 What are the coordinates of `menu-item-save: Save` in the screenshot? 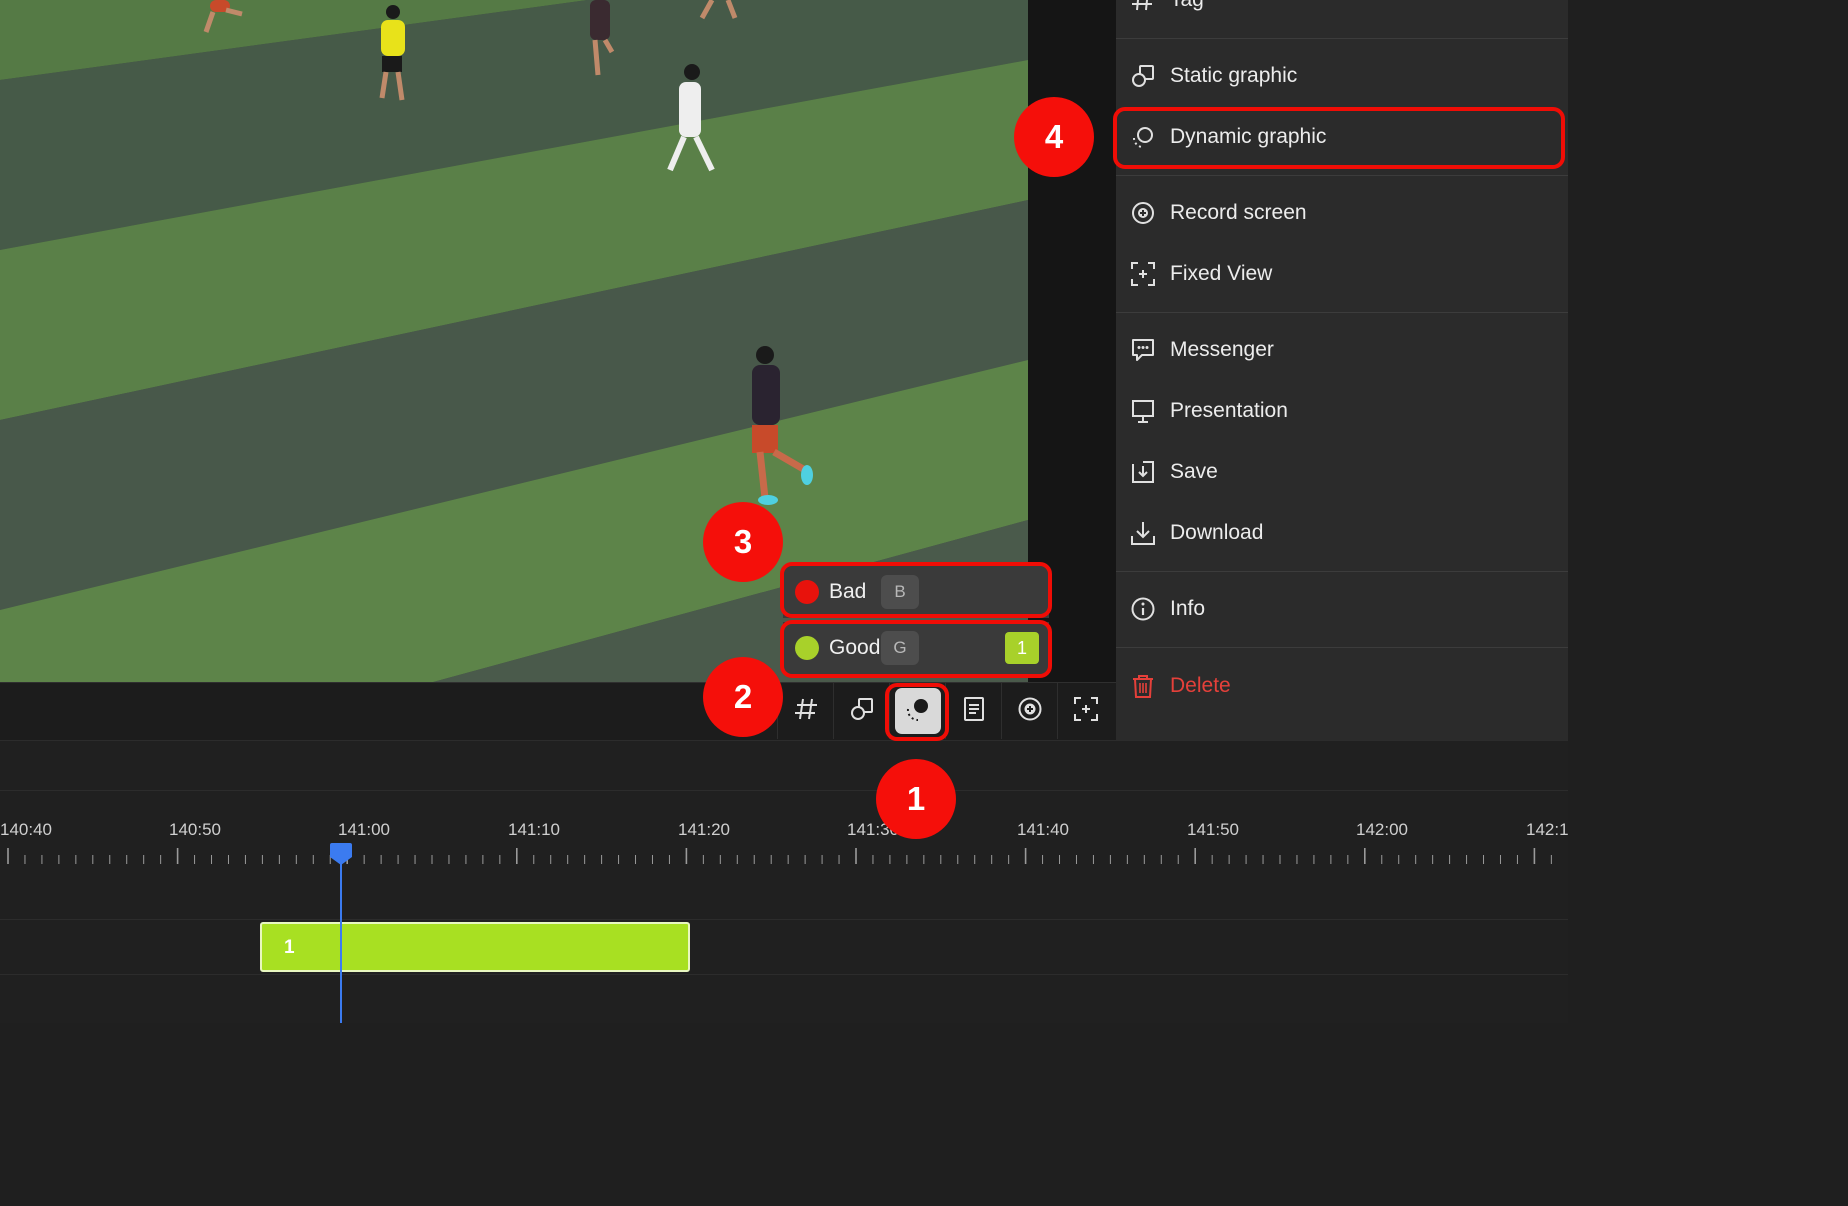 It's located at (1342, 472).